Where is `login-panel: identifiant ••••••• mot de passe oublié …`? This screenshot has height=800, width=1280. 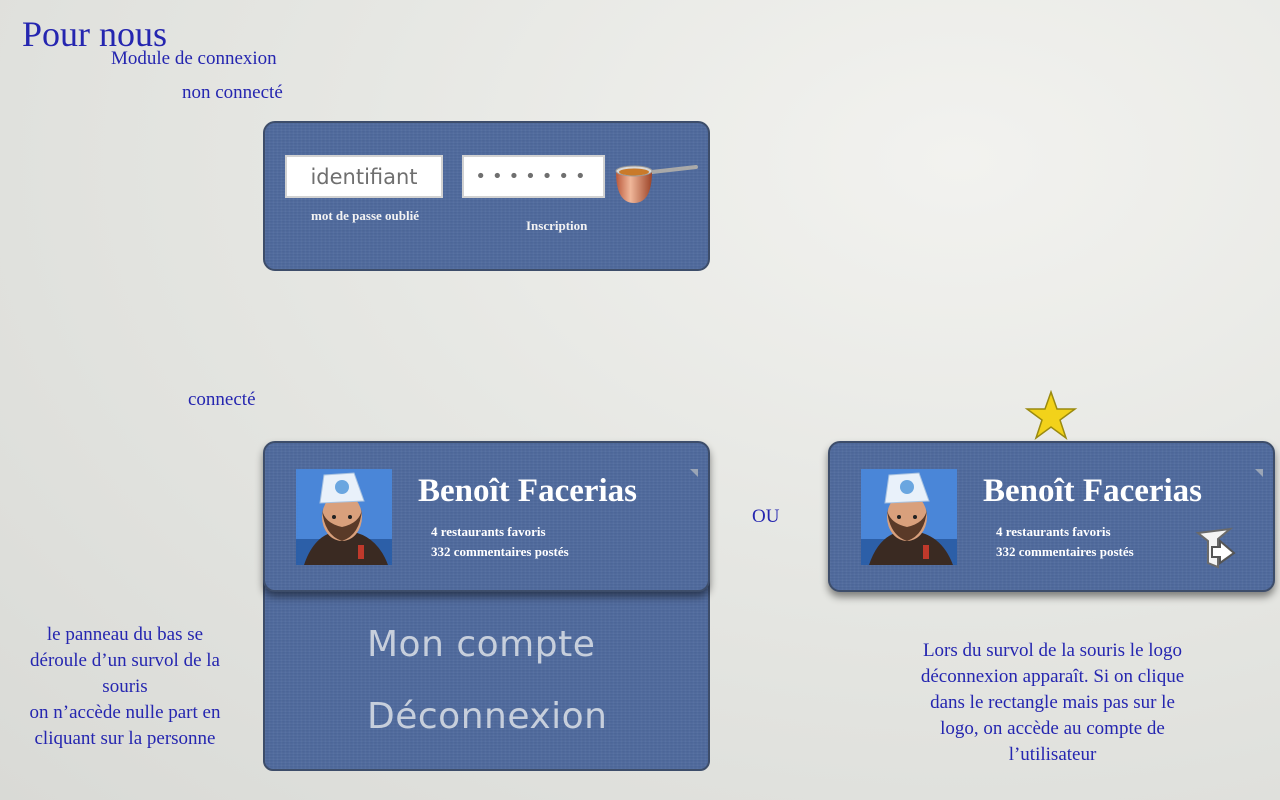
login-panel: identifiant ••••••• mot de passe oublié … is located at coordinates (486, 196).